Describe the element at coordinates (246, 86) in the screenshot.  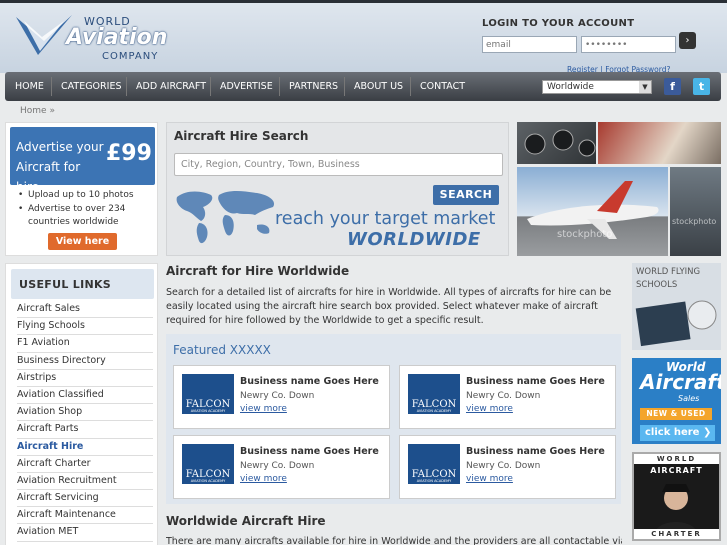
I see `nav-advertise: ADVERTISE` at that location.